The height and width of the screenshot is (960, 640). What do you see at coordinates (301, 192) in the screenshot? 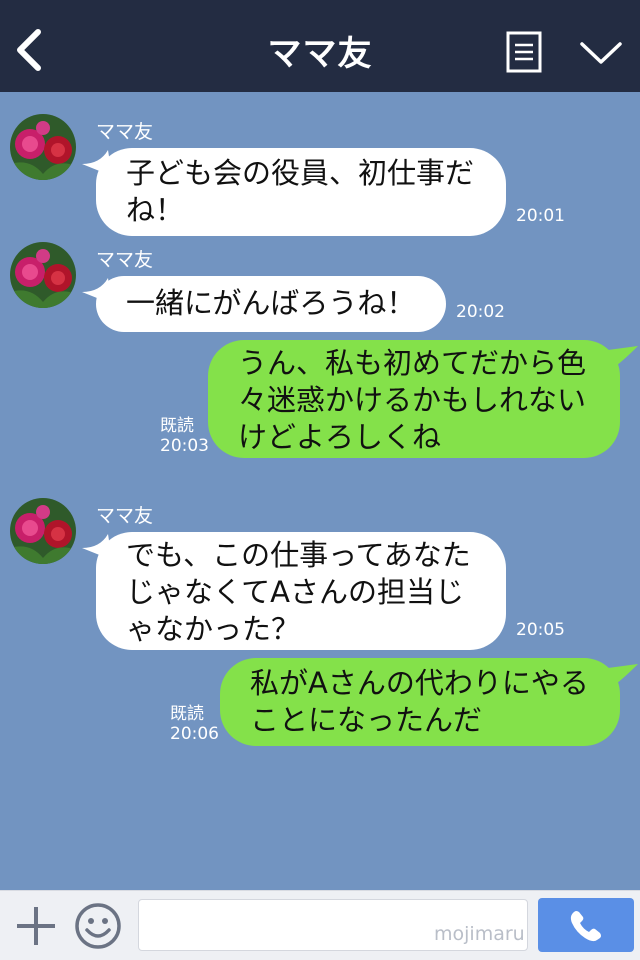
I see `message-bubble-incoming: 子ども会の役員、初仕事だ ね！` at bounding box center [301, 192].